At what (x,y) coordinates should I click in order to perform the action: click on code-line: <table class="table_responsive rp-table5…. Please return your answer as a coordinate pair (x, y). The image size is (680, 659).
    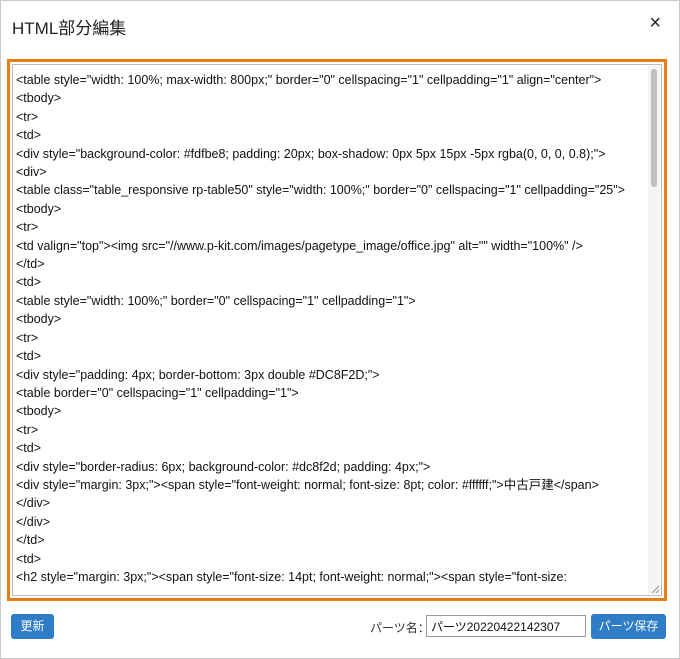
    Looking at the image, I should click on (330, 190).